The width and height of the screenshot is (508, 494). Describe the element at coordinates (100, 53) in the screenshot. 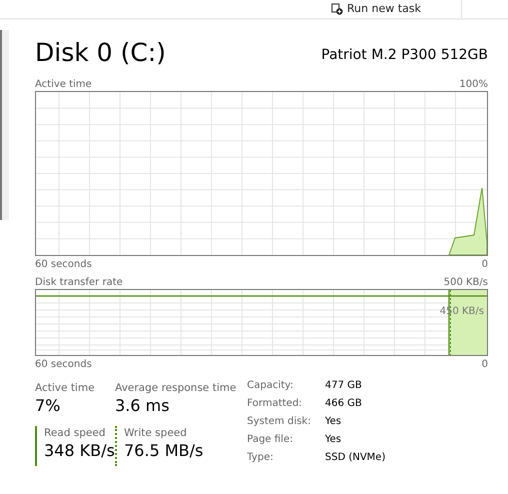

I see `disk-title: Disk 0 (C:)` at that location.